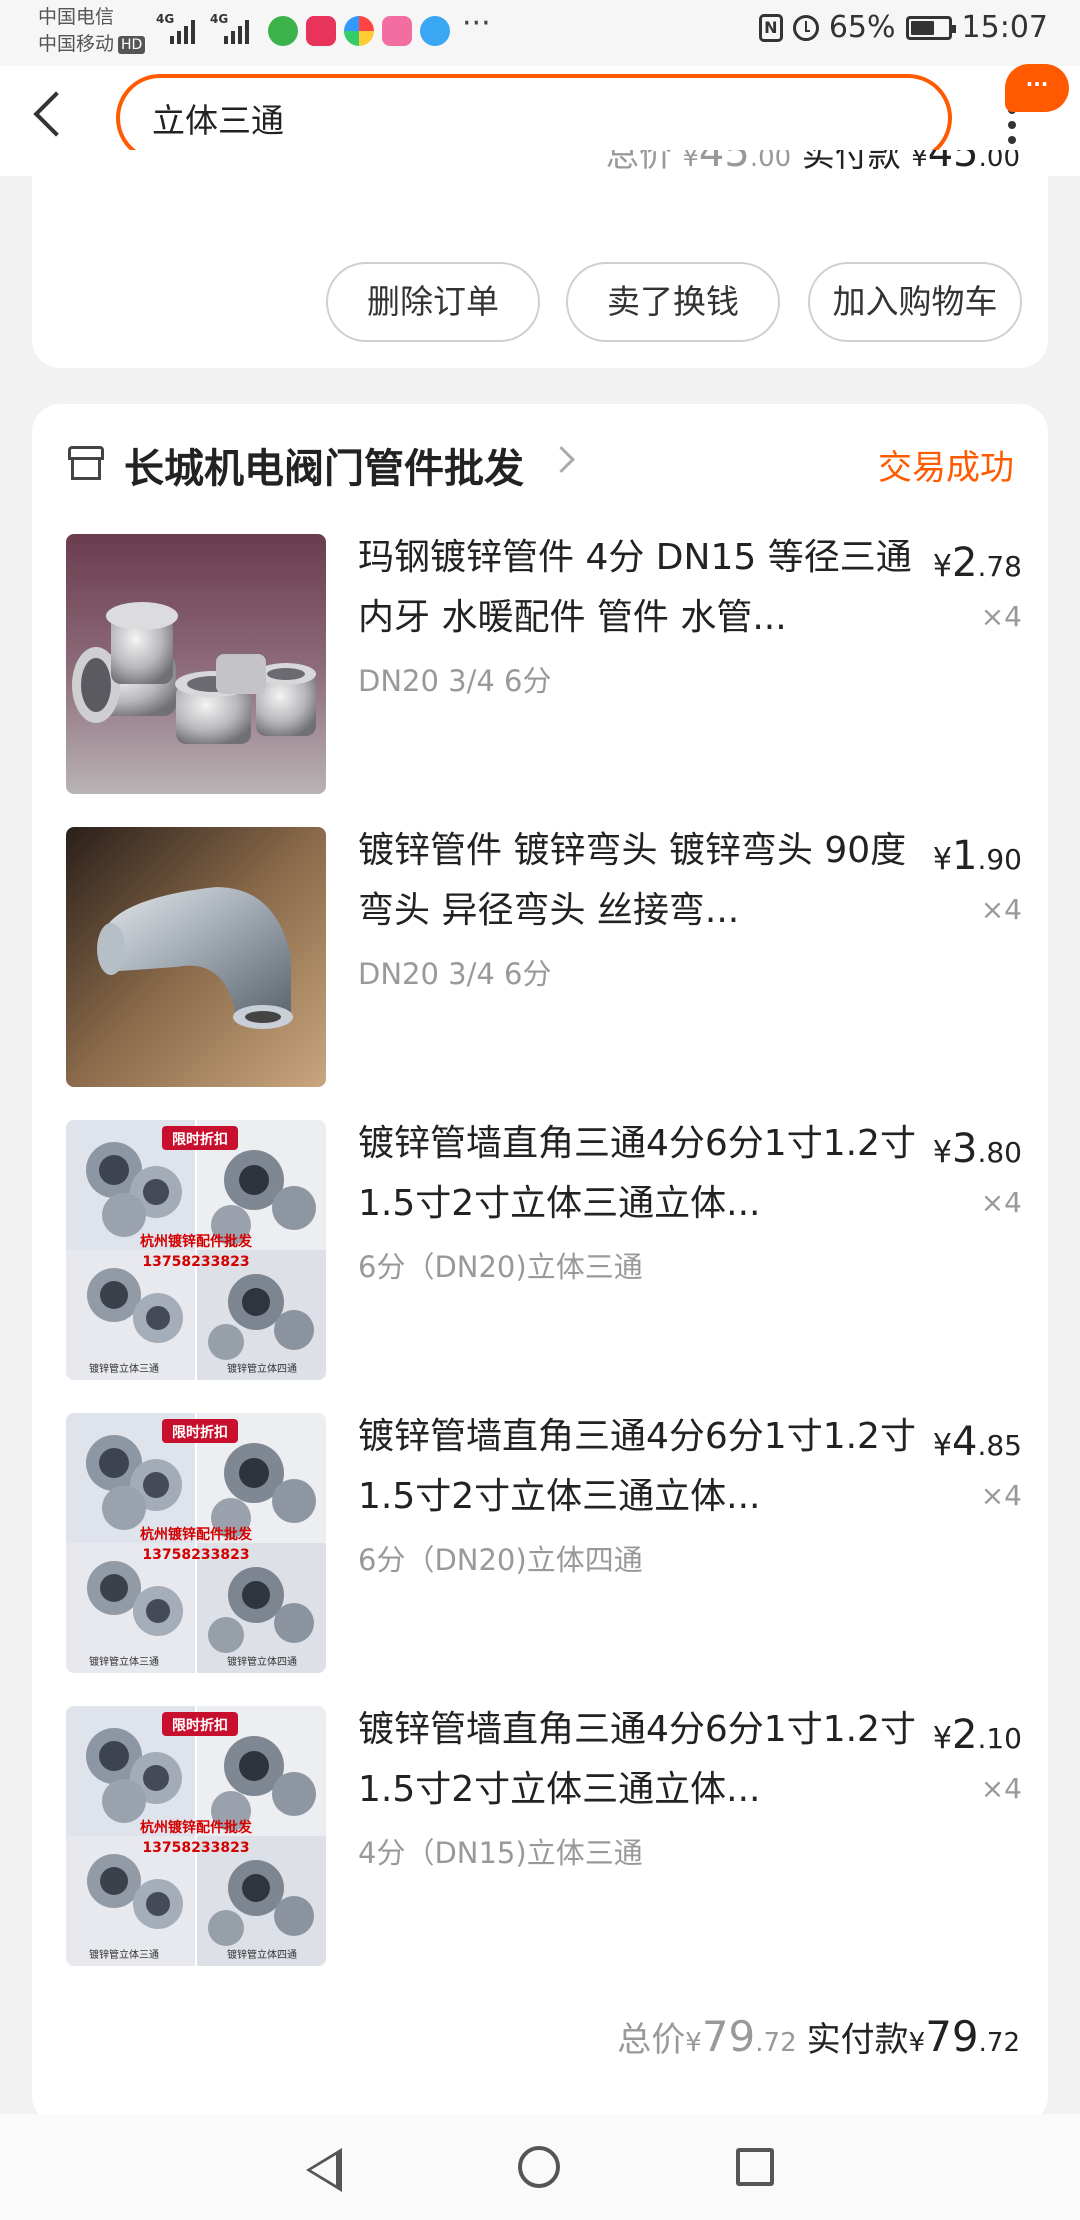  Describe the element at coordinates (132, 44) in the screenshot. I see `hd-badge: HD` at that location.